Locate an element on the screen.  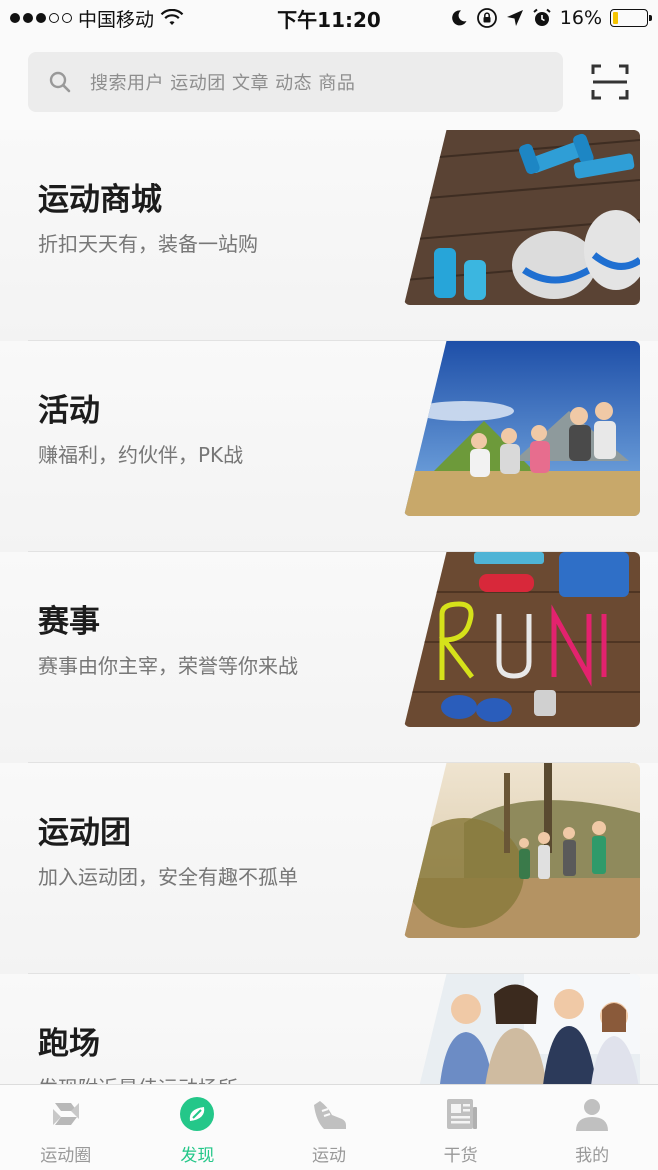
tab-sports-circle: 运动圈 is located at coordinates (66, 1127).